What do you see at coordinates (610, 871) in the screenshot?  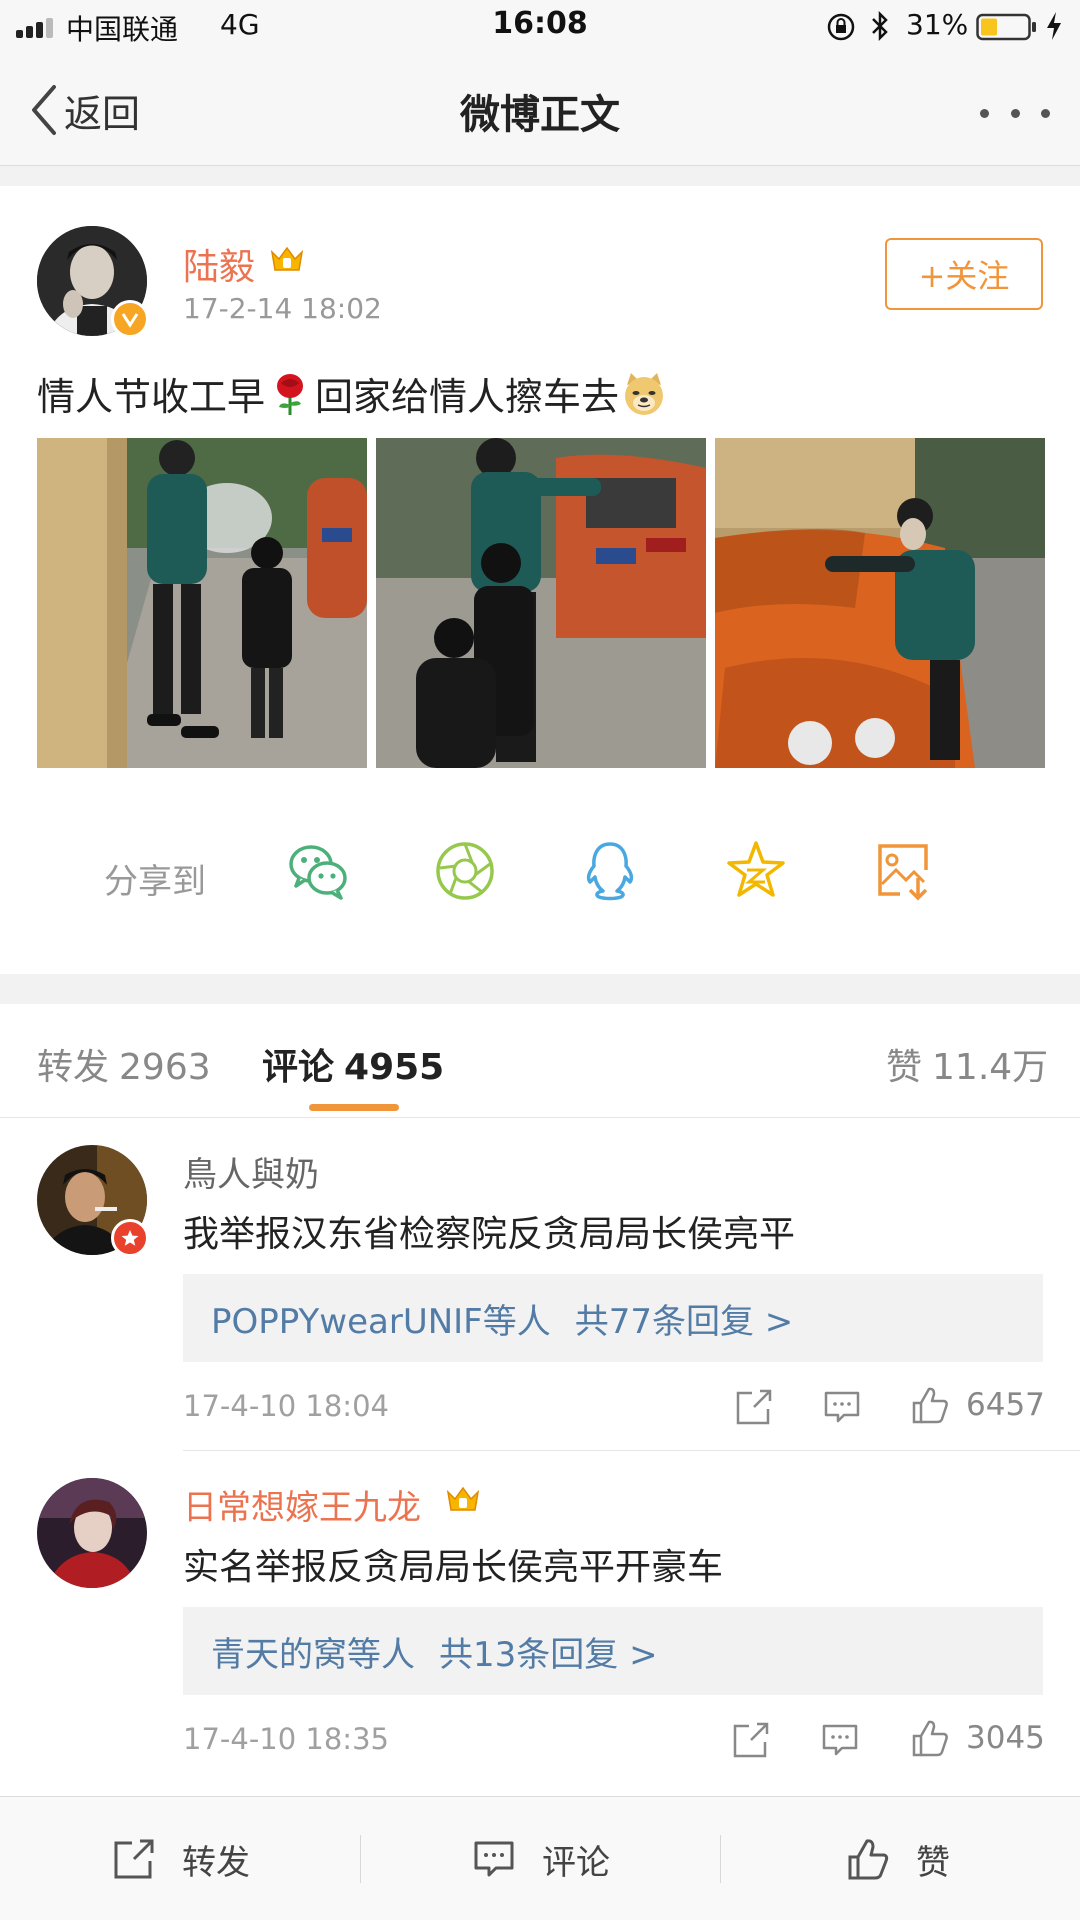 I see `qq-icon` at bounding box center [610, 871].